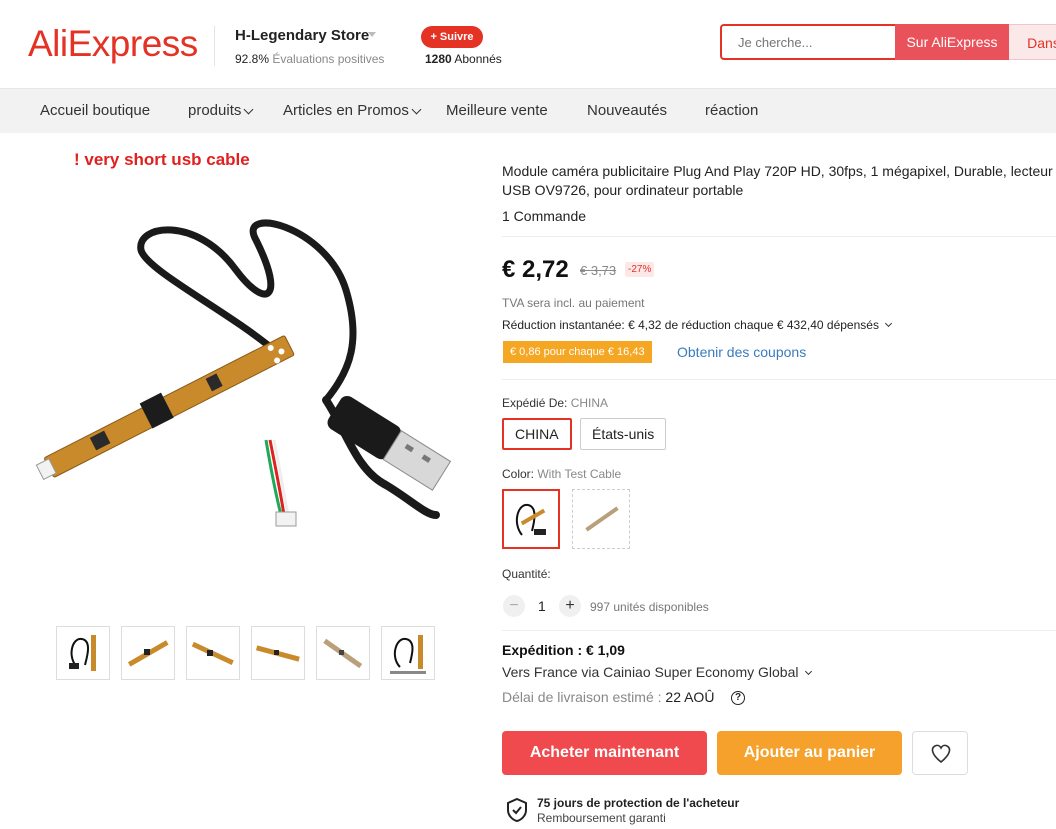  Describe the element at coordinates (604, 753) in the screenshot. I see `buy-now-button: Acheter maintenant` at that location.